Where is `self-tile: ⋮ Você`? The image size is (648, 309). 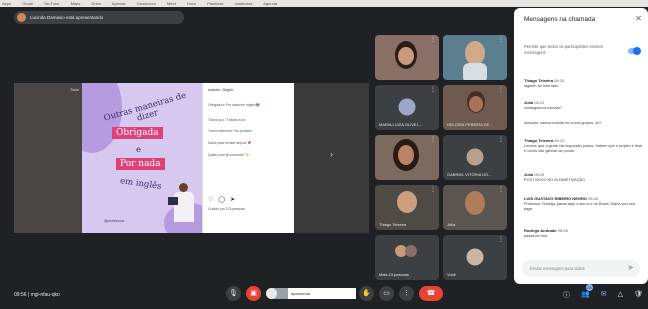
self-tile: ⋮ Você is located at coordinates (475, 257).